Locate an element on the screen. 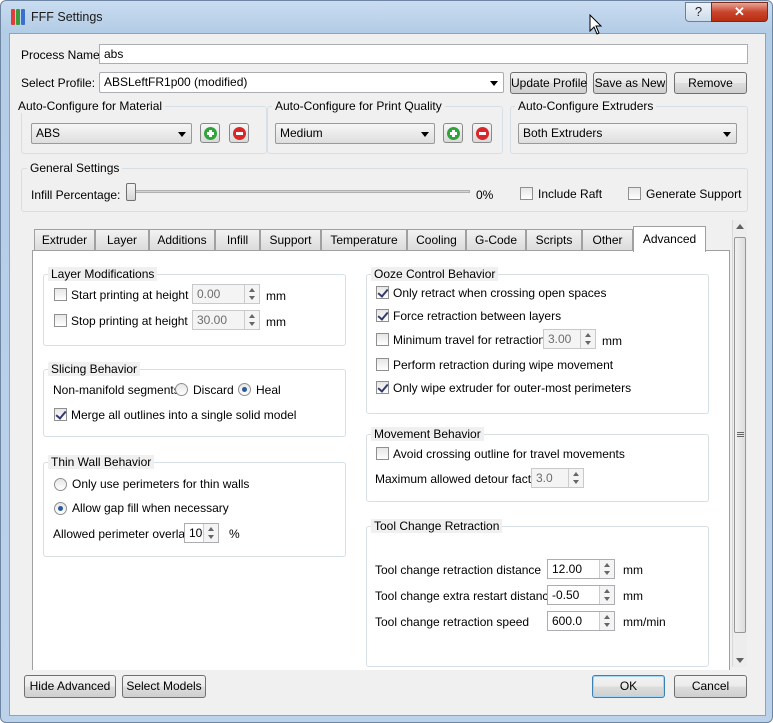  tool-change-speed-input: 600.0 is located at coordinates (581, 621).